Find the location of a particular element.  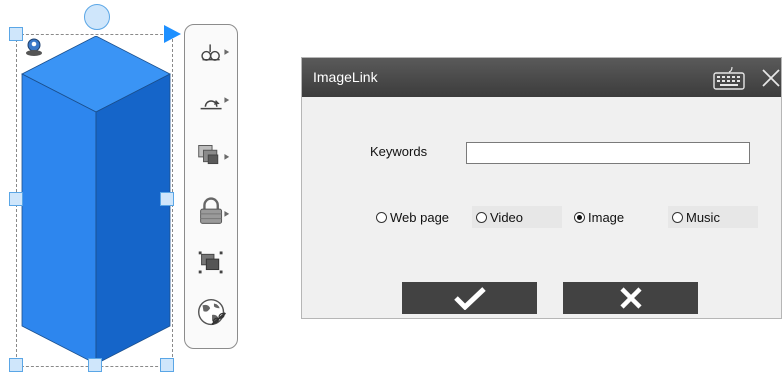

pen-flip-icon is located at coordinates (215, 52).